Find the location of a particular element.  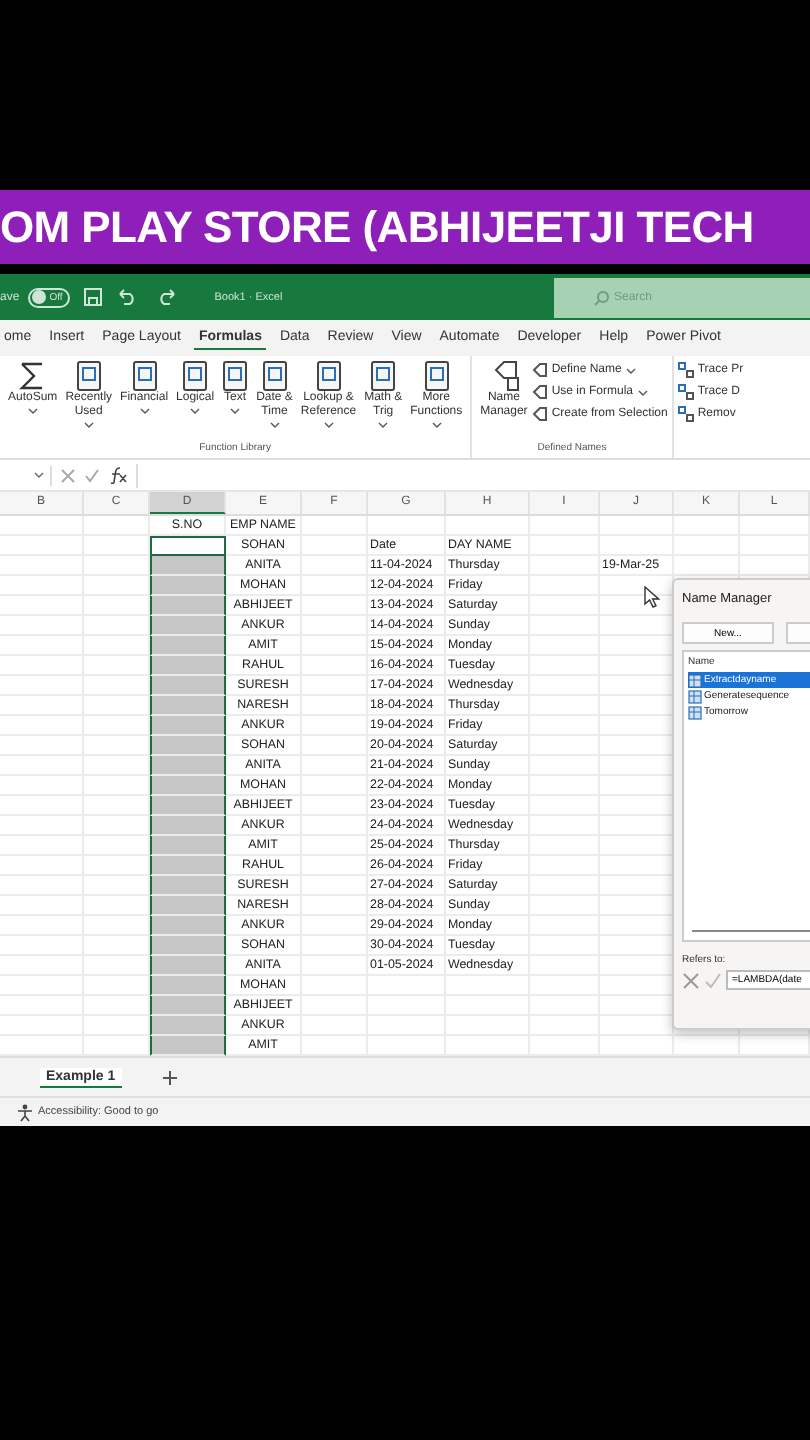

caret-icon is located at coordinates (39, 475).